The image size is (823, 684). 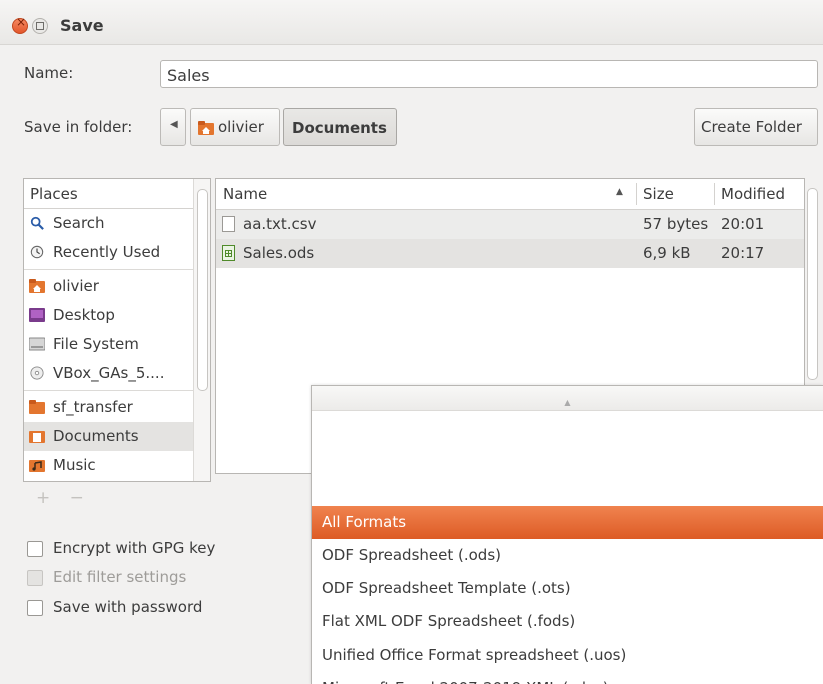 What do you see at coordinates (174, 124) in the screenshot?
I see `left-arrow-icon: ◀` at bounding box center [174, 124].